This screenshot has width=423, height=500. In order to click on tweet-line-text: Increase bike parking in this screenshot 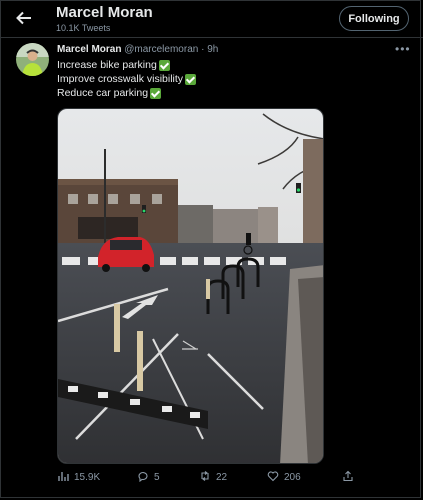, I will do `click(107, 65)`.